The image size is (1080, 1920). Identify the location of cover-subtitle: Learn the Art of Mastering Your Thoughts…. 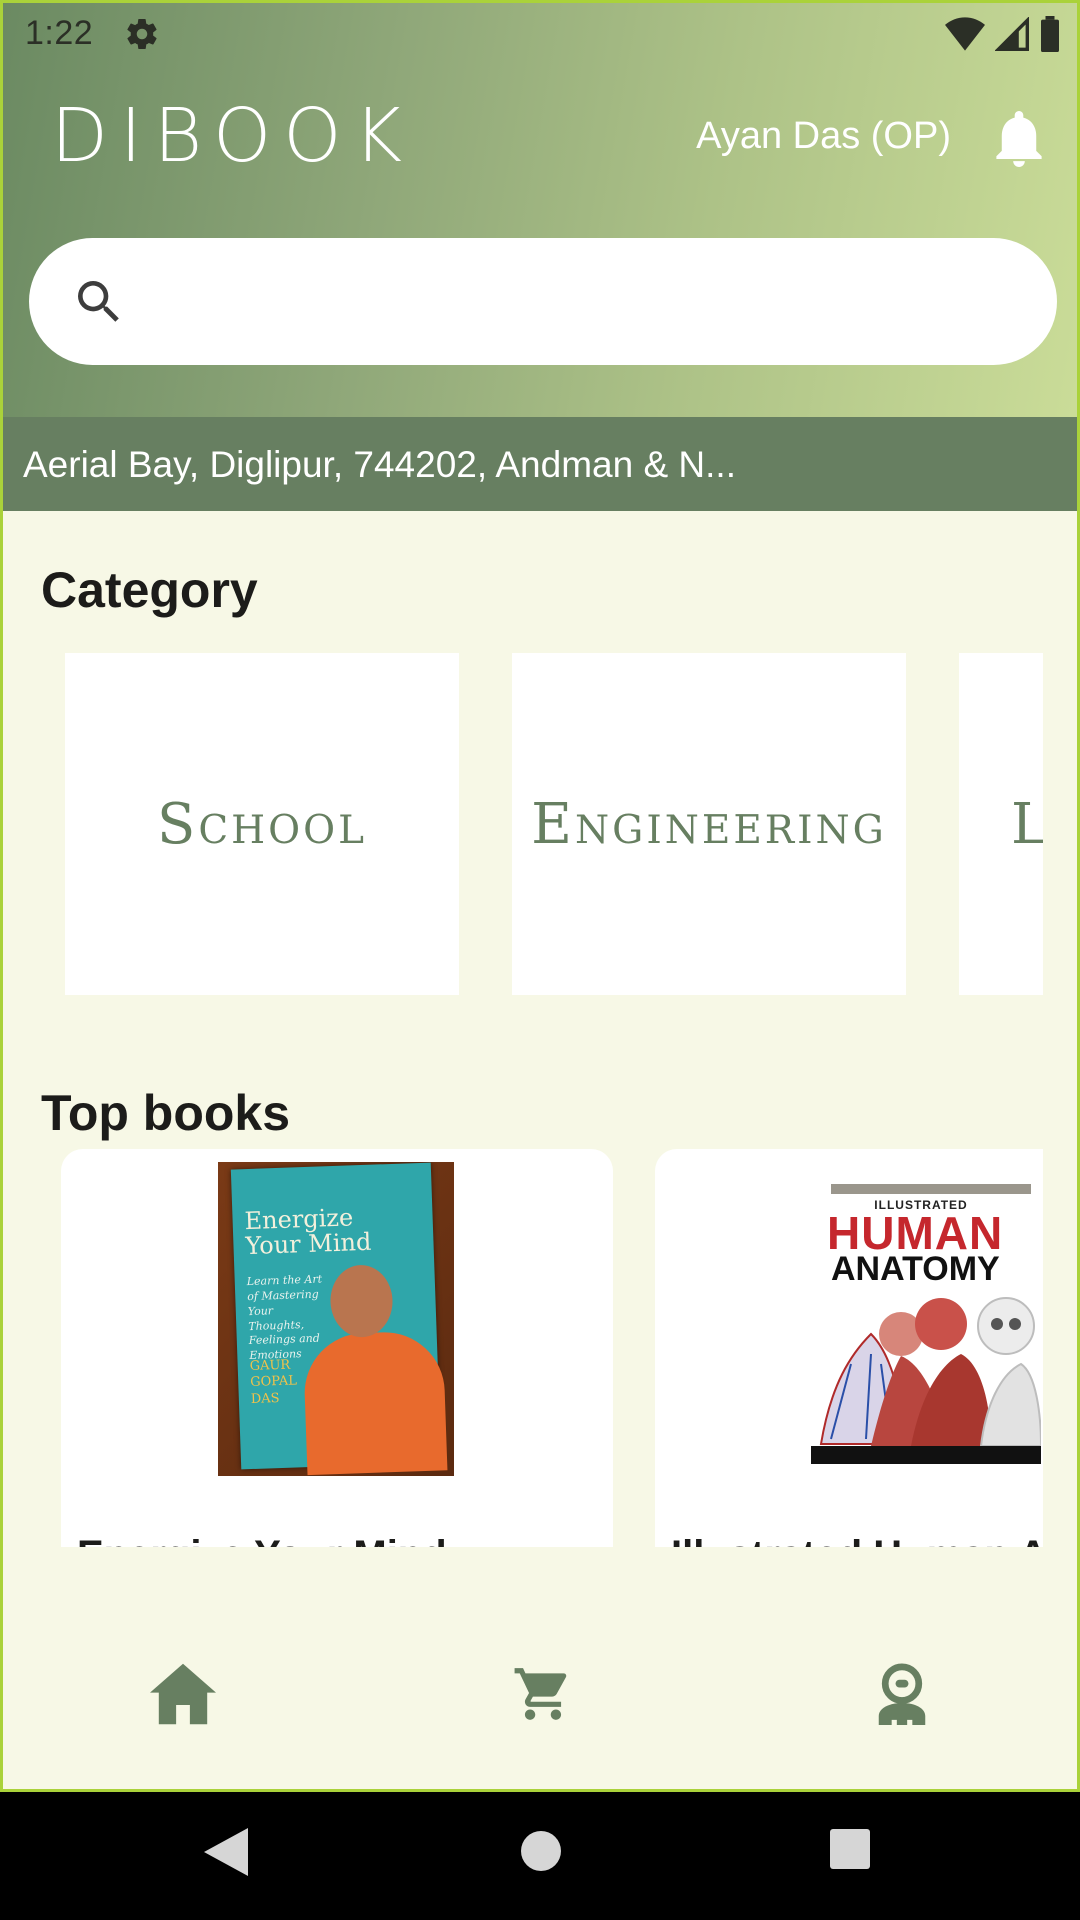
(284, 1317).